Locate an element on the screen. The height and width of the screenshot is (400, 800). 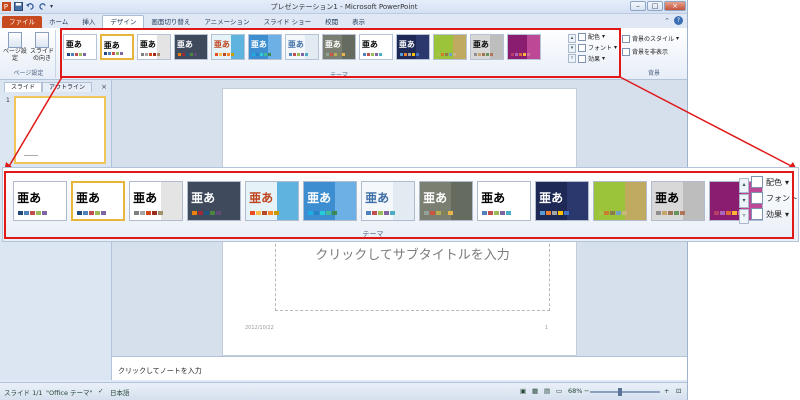
maximize-icon: □ is located at coordinates (655, 6).